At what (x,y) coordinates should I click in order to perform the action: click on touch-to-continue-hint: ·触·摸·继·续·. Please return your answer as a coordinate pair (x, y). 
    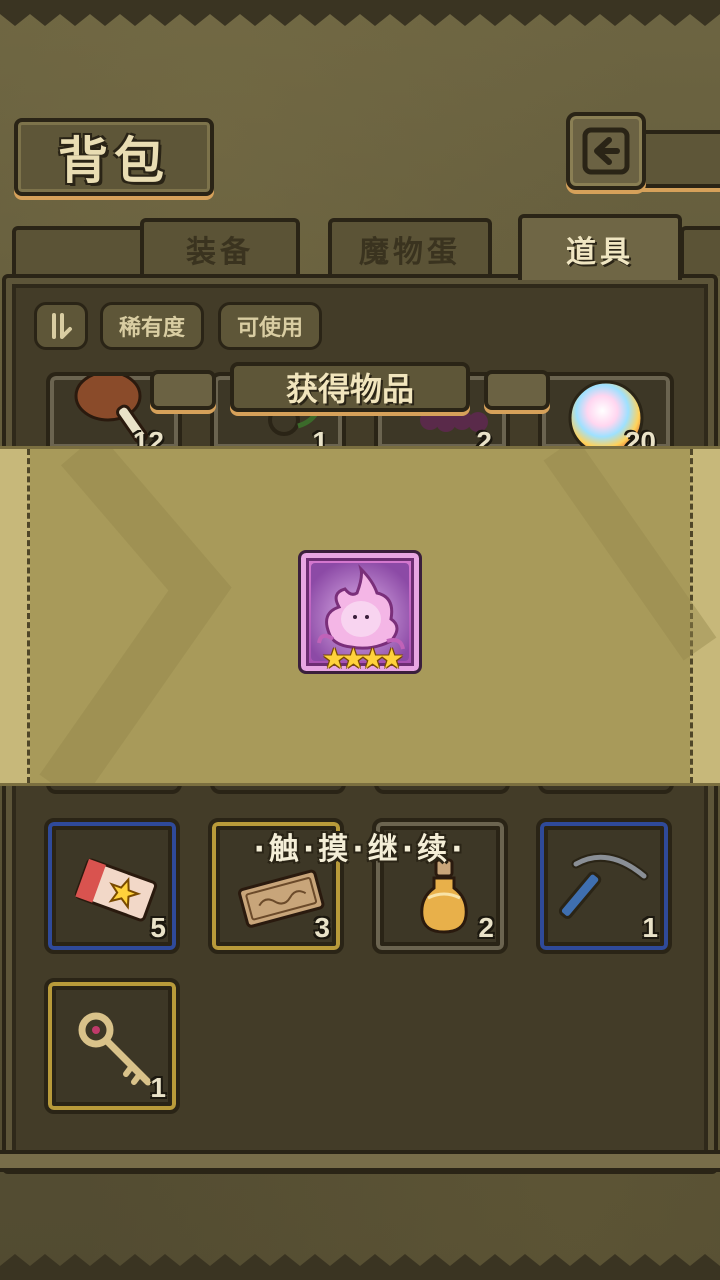
    Looking at the image, I should click on (360, 846).